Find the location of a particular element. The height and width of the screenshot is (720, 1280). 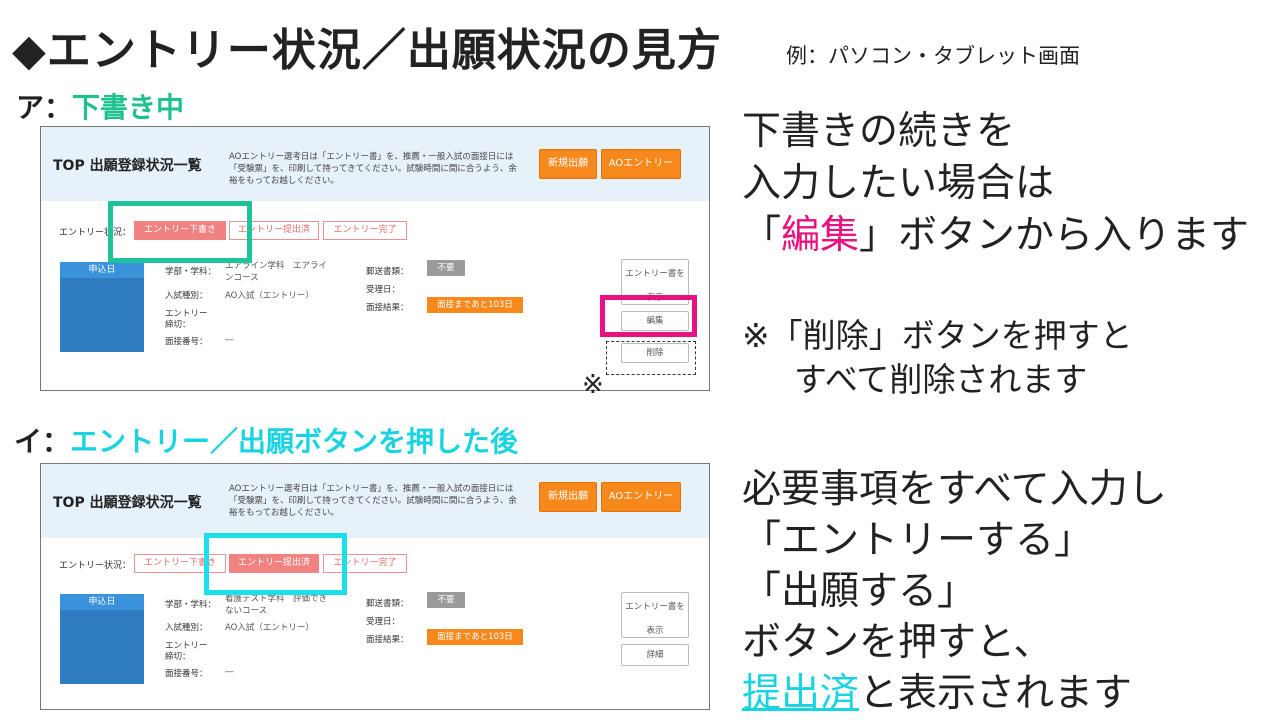

kome-mark: ※ is located at coordinates (593, 385).